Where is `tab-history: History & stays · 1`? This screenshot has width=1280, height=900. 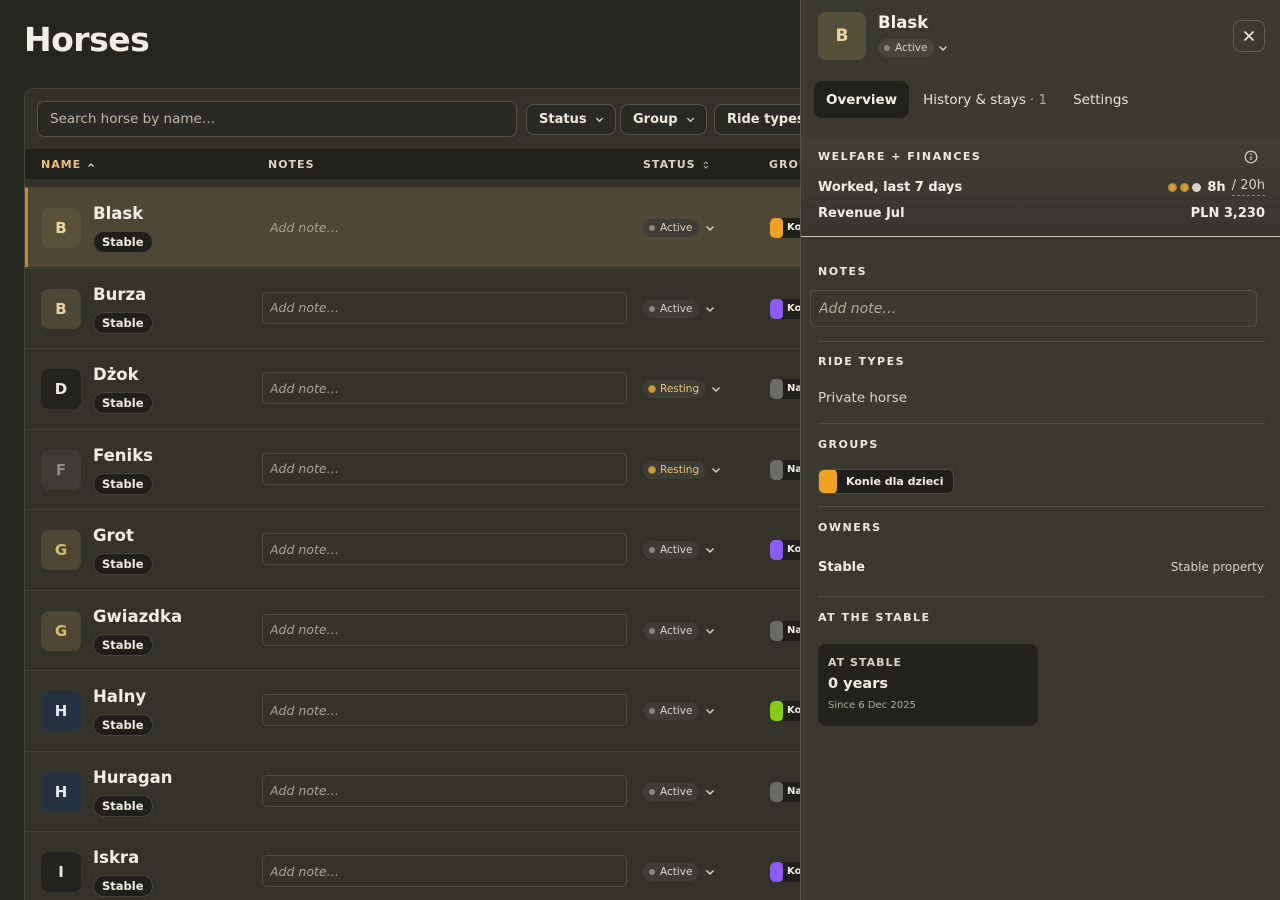 tab-history: History & stays · 1 is located at coordinates (985, 99).